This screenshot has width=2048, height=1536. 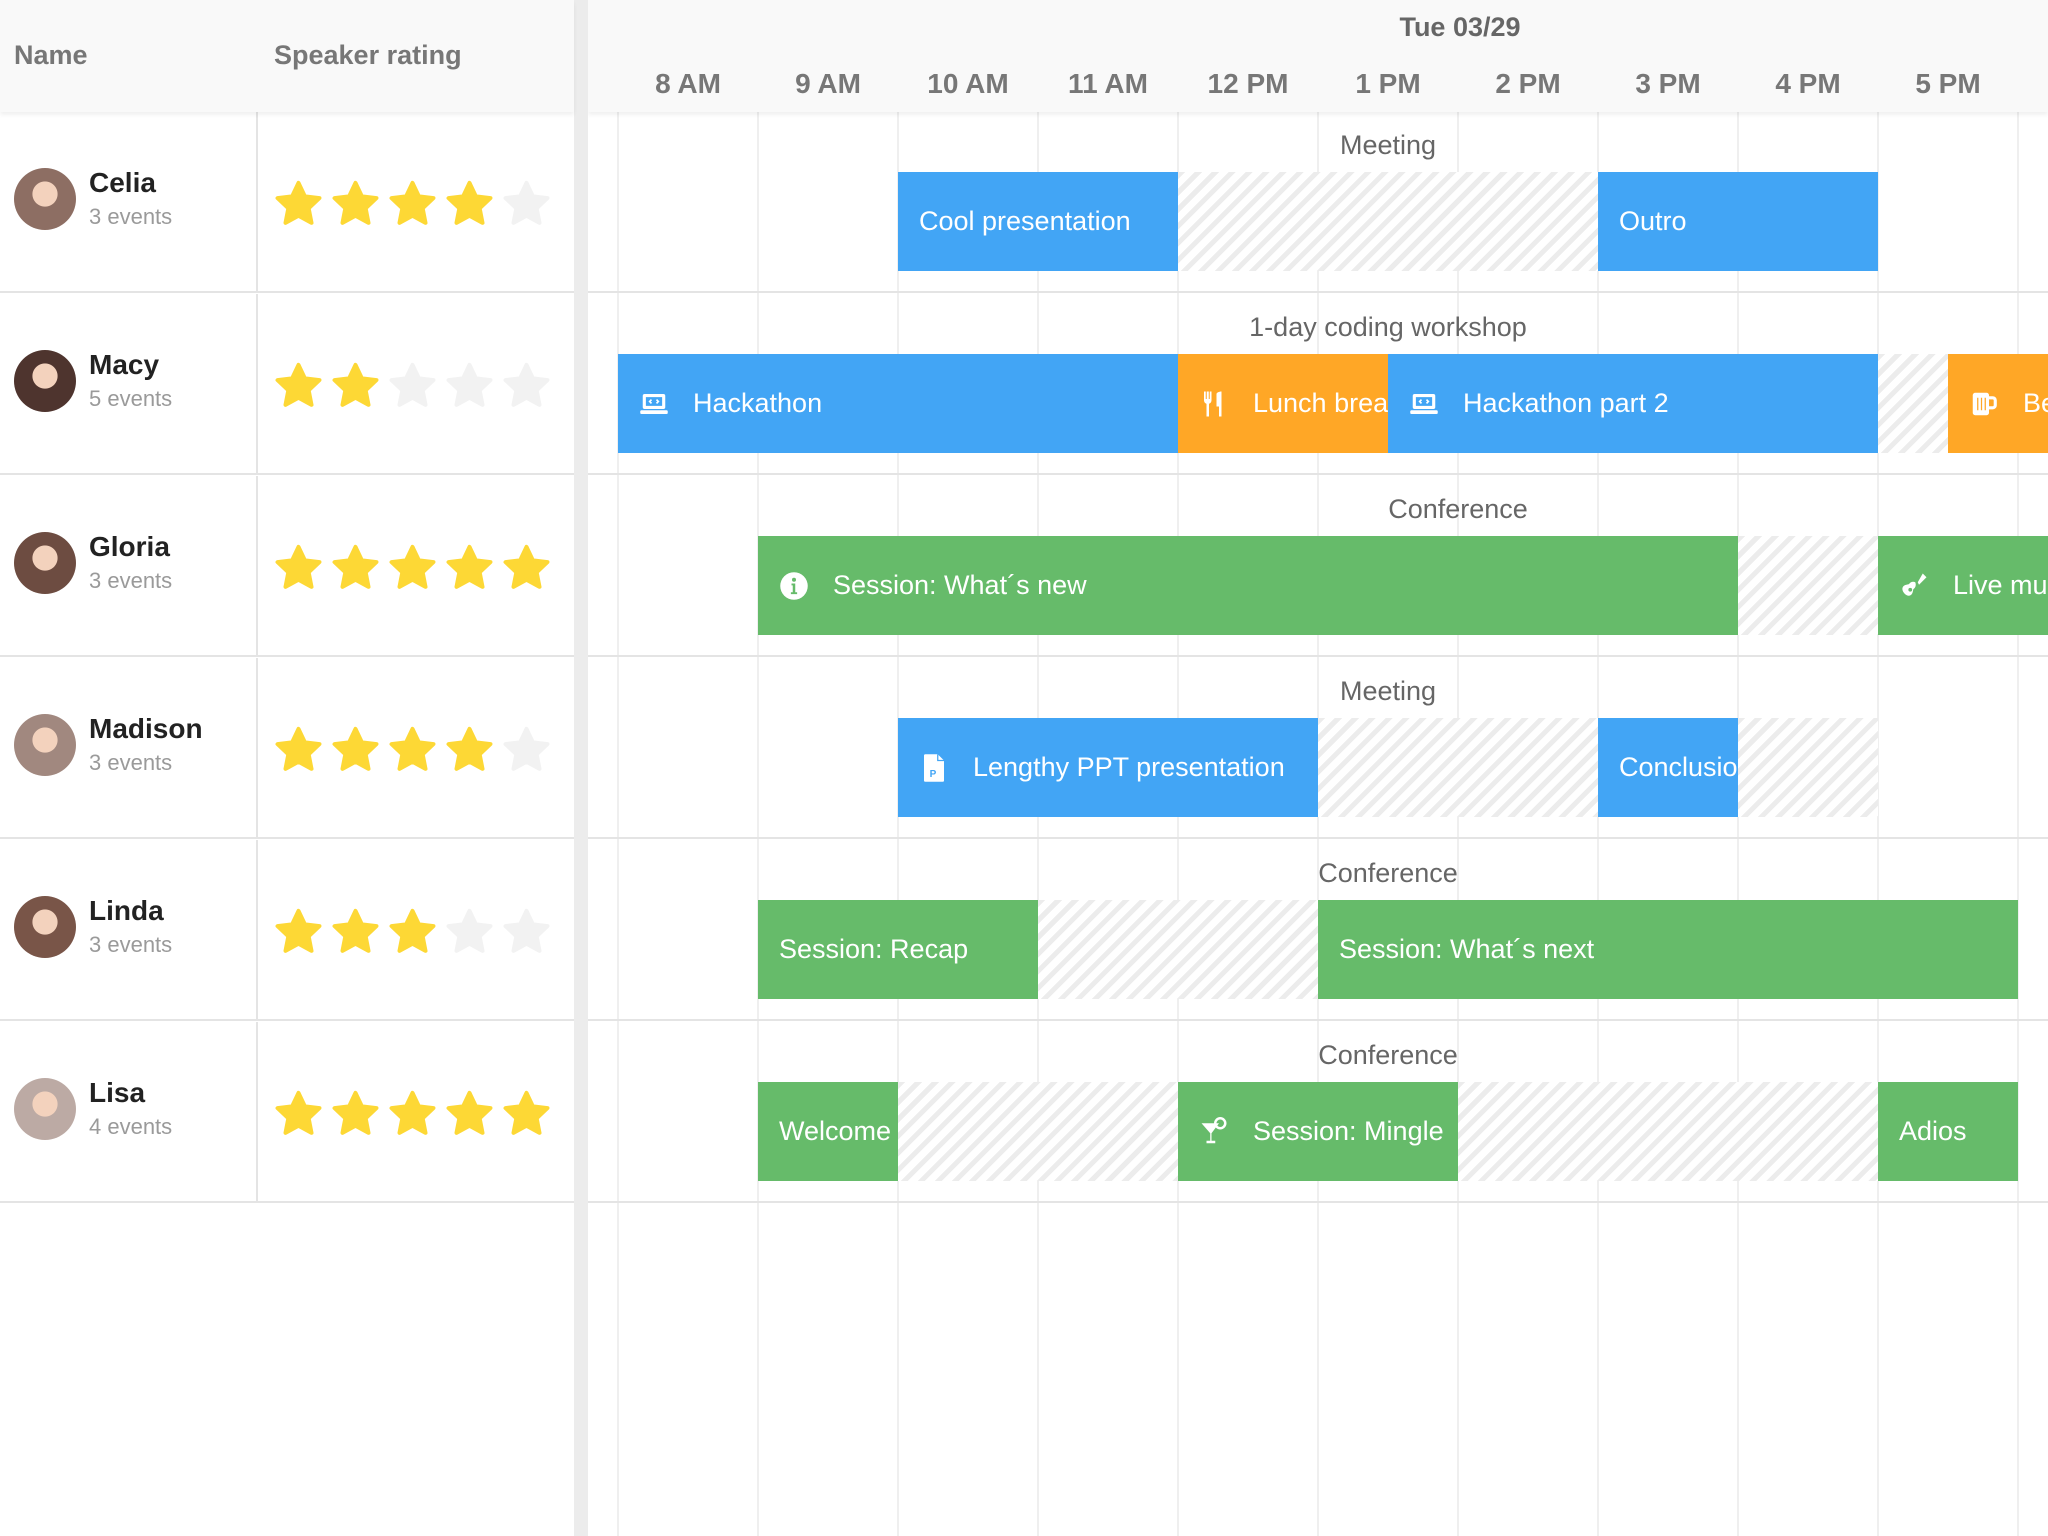 I want to click on event-bar: Session: Recap, so click(x=898, y=949).